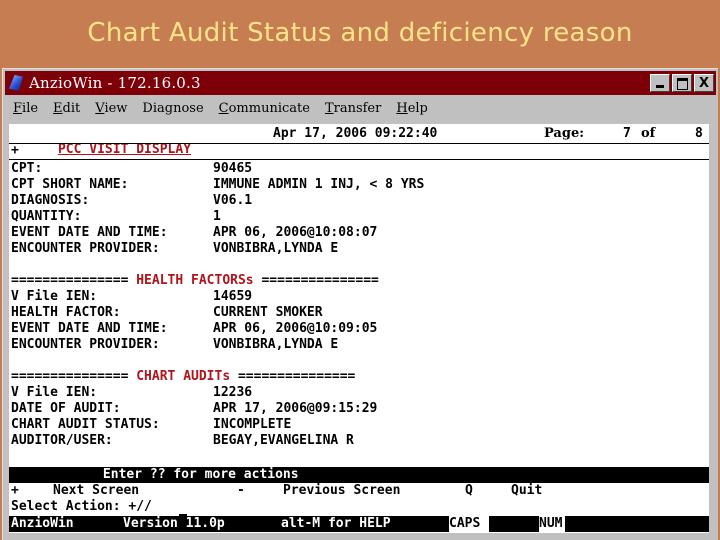 Image resolution: width=720 pixels, height=540 pixels. I want to click on minimize-button, so click(660, 83).